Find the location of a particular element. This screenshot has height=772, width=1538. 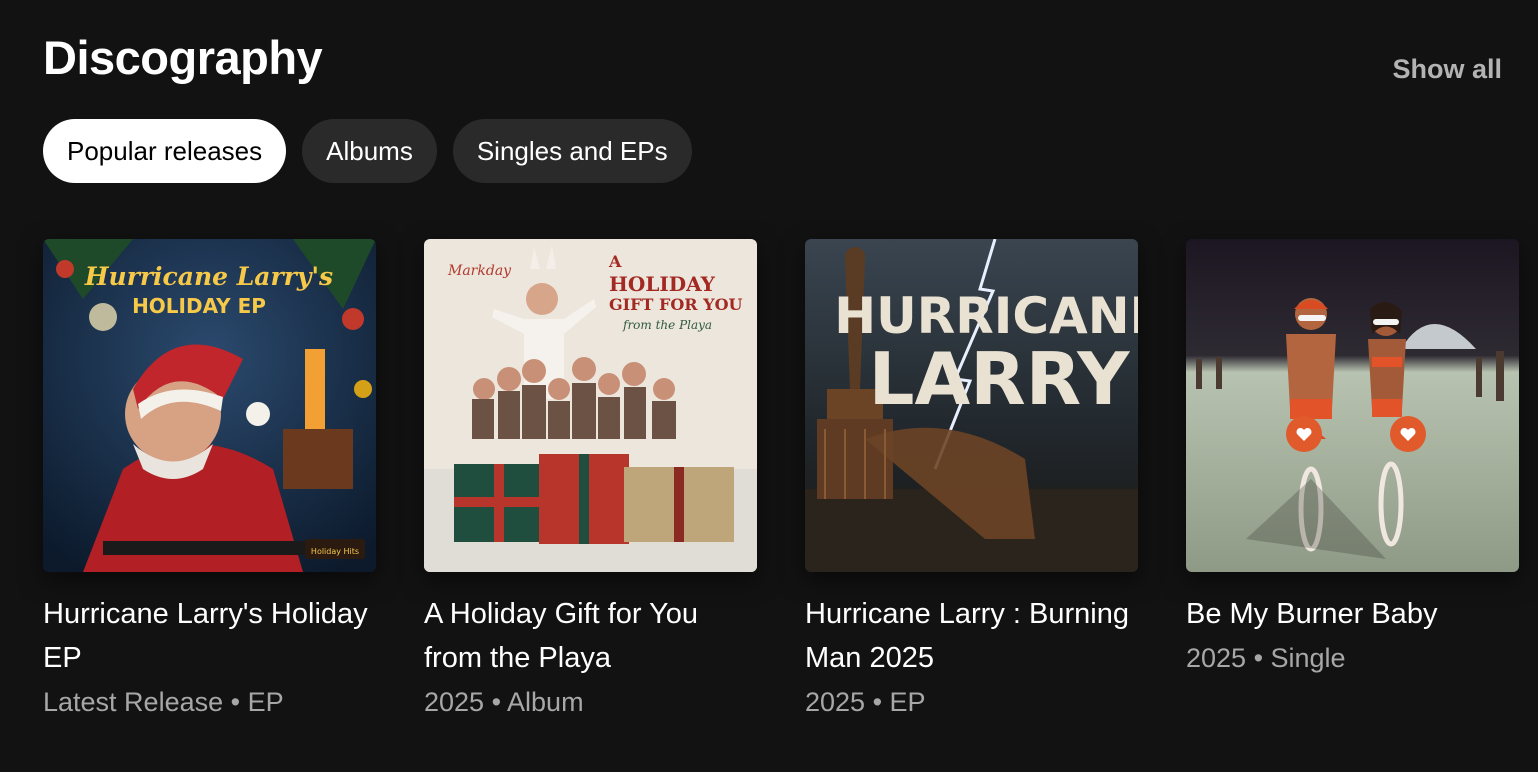

burning-man-cover: HURRICANE LARRY is located at coordinates (971, 405).